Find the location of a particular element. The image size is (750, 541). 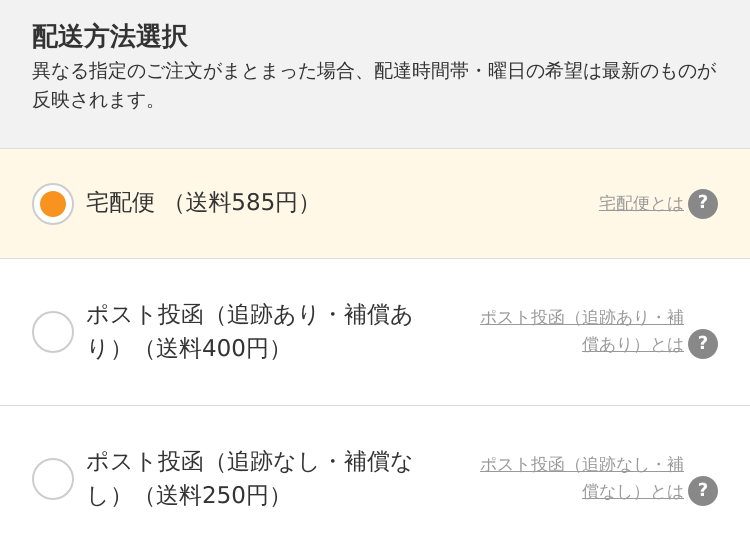

info-link: ポスト投函（追跡あり・補償あり）とは is located at coordinates (579, 332).